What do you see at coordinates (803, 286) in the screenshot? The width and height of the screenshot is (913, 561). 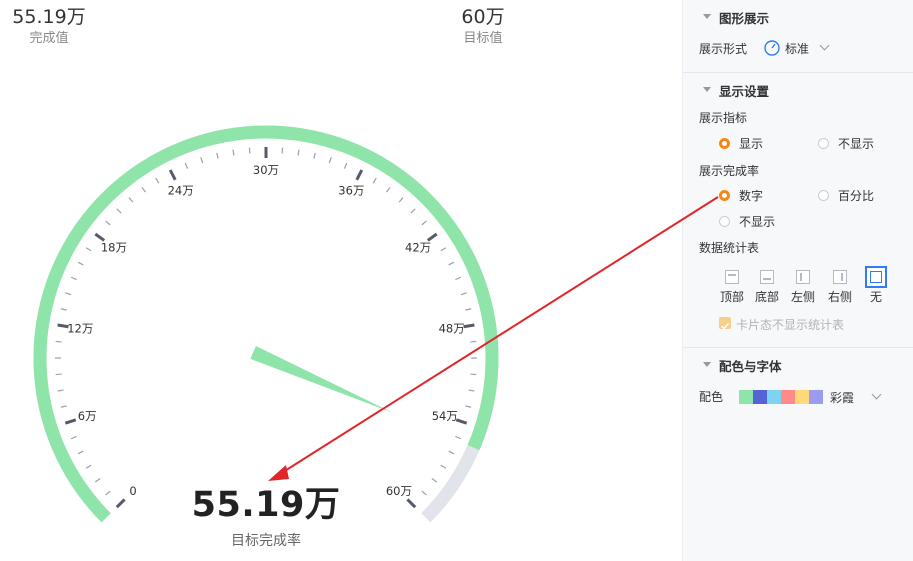 I see `table-position-left: 左侧` at bounding box center [803, 286].